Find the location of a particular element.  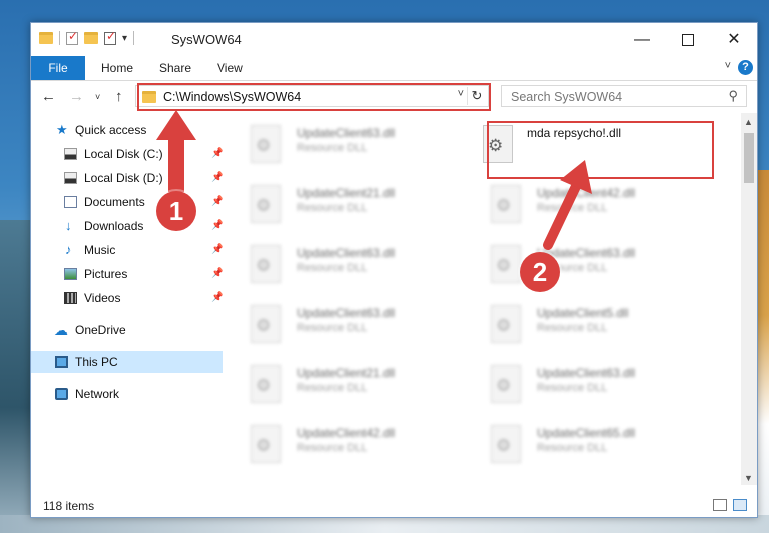

step-badge-2: 2 is located at coordinates (540, 272).